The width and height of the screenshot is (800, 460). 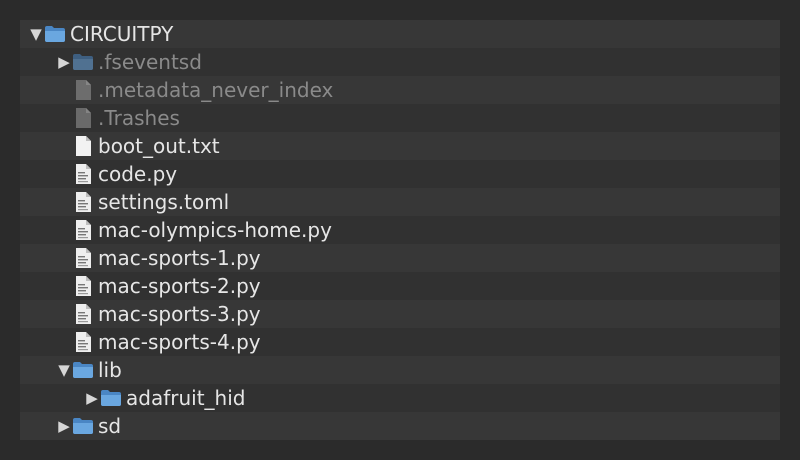 I want to click on tree-row-mac-olympics-home-py: mac-olympics-home.py, so click(x=400, y=230).